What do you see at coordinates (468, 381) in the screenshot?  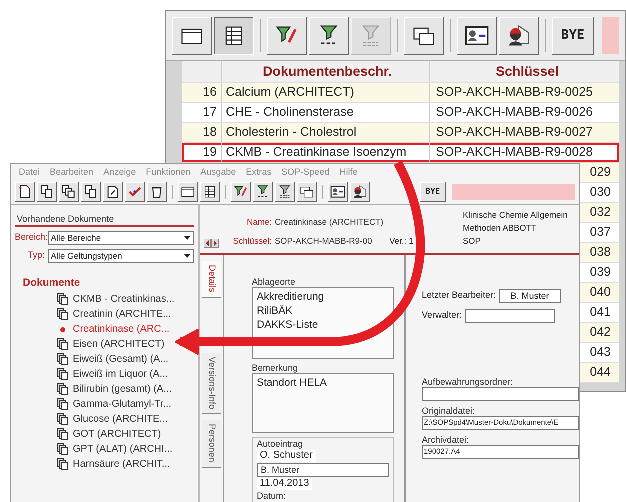 I see `field-label: Aufbewahrungsordner:` at bounding box center [468, 381].